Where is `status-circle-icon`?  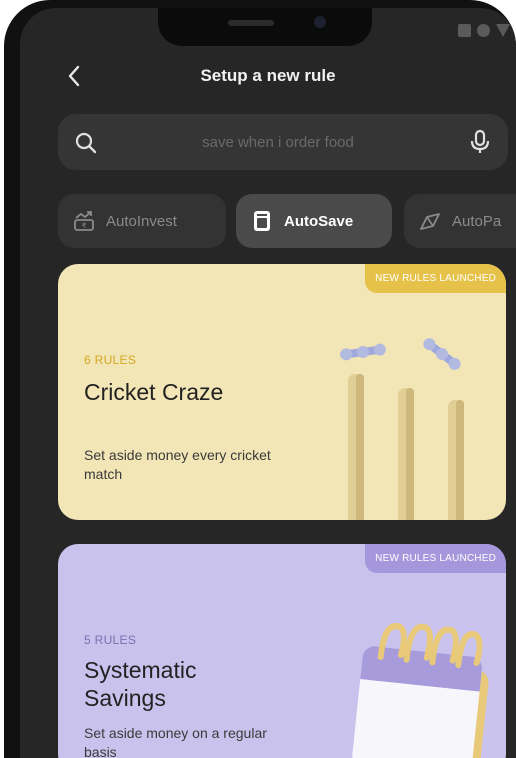
status-circle-icon is located at coordinates (483, 30).